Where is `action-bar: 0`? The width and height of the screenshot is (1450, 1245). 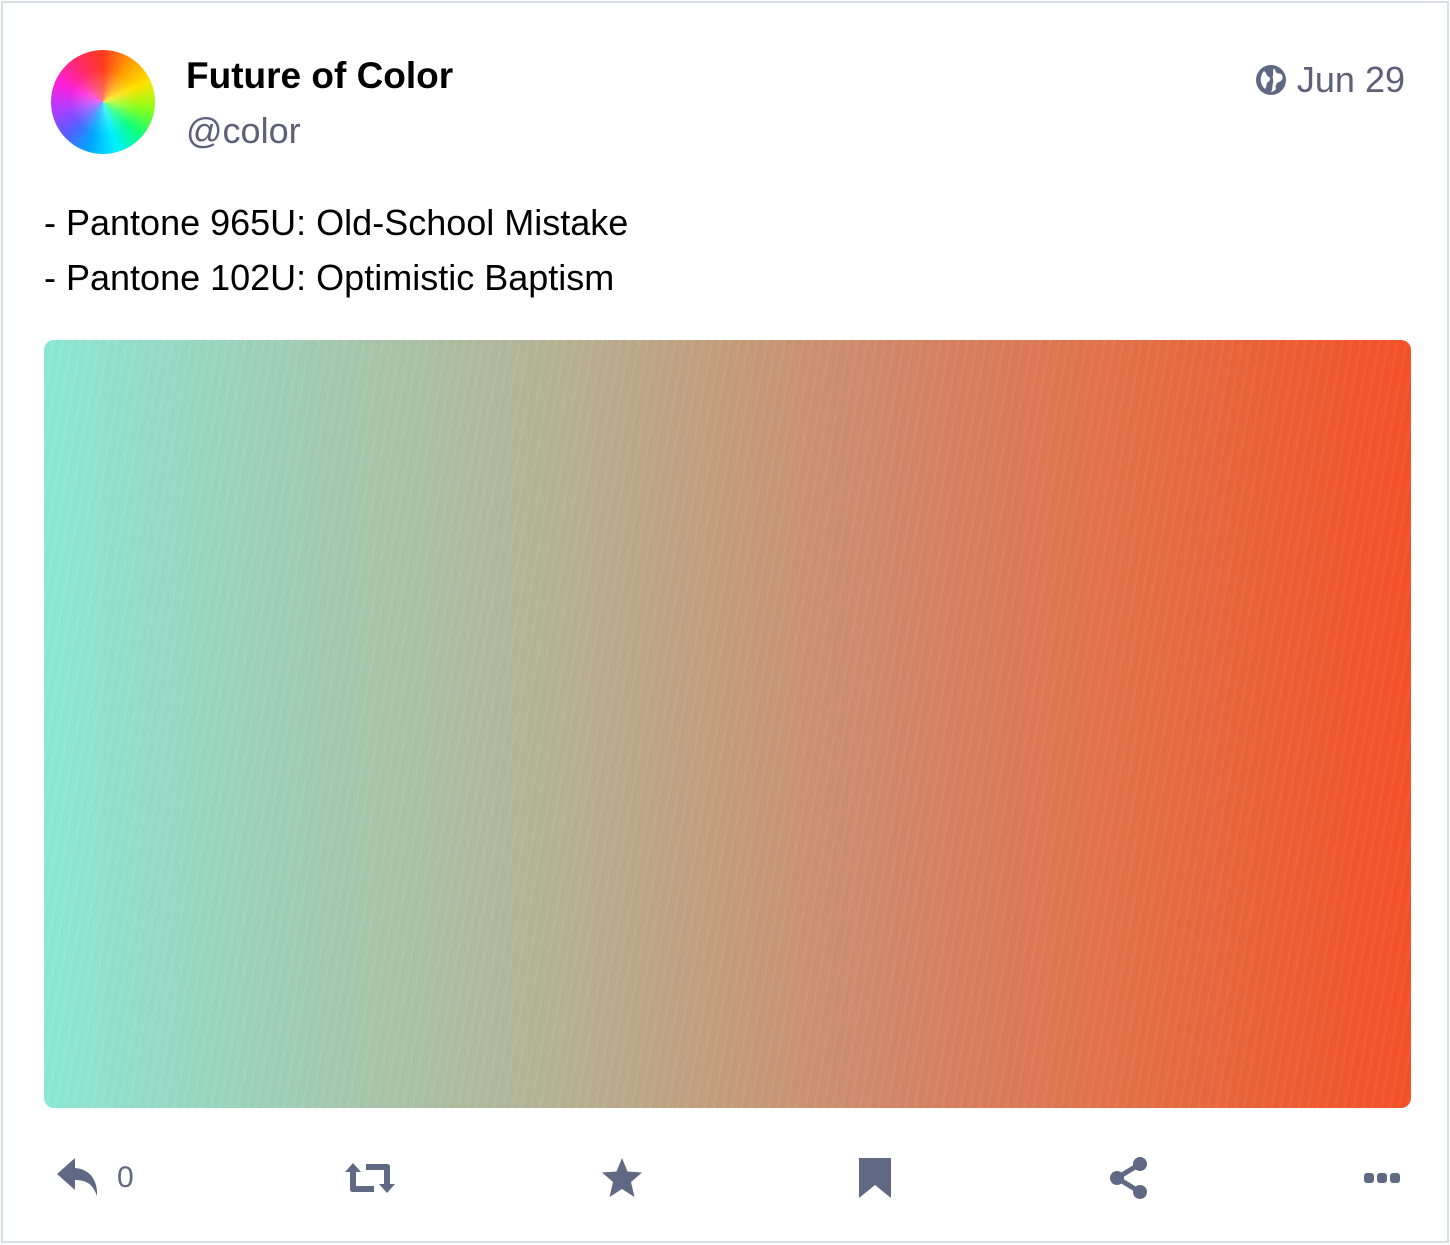
action-bar: 0 is located at coordinates (726, 1178).